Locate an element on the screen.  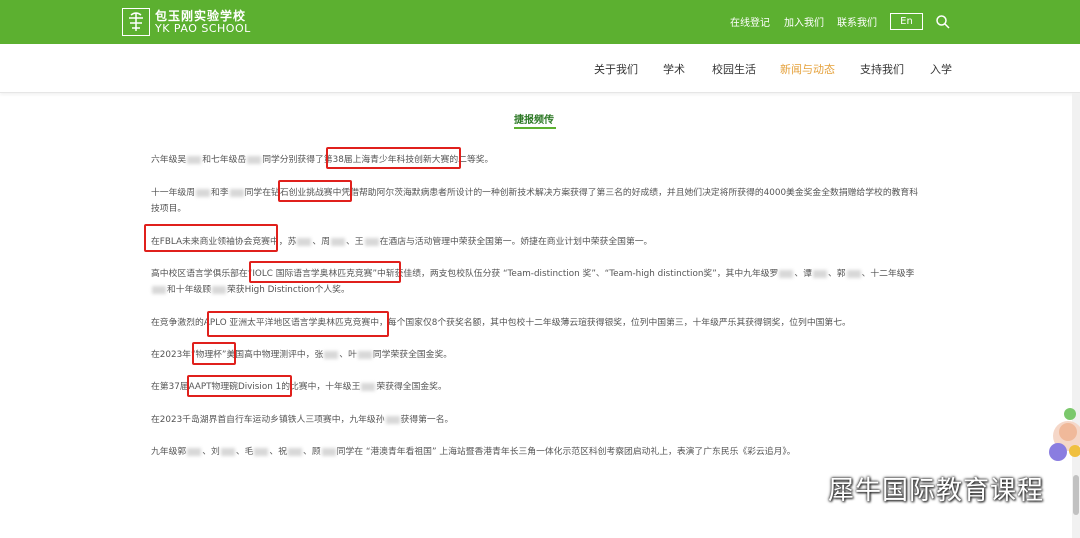
page-scrollbar is located at coordinates (1076, 315).